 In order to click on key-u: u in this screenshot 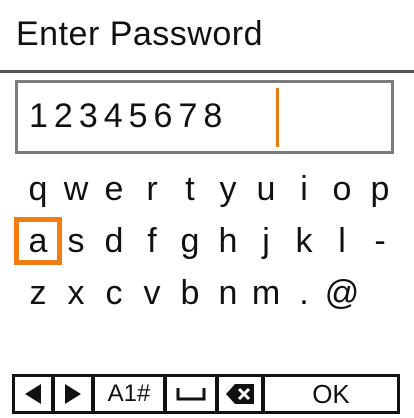, I will do `click(266, 189)`.